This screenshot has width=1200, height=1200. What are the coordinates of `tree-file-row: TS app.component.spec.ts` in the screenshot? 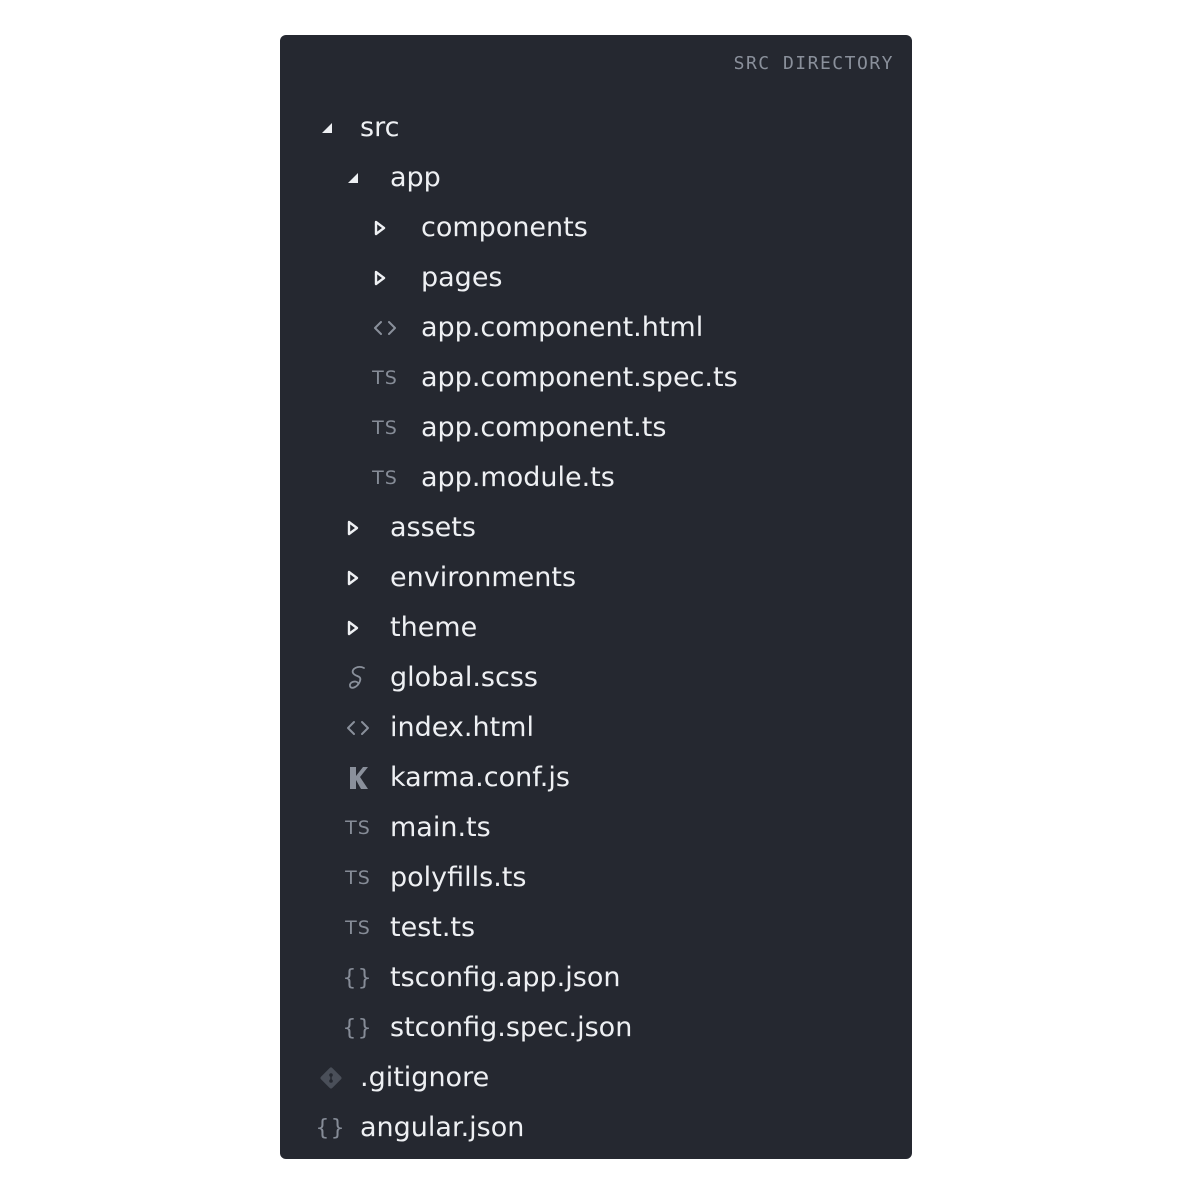 It's located at (596, 378).